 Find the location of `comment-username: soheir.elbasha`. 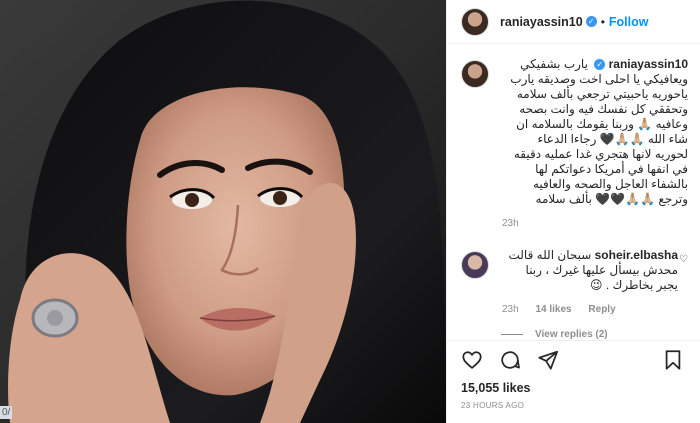

comment-username: soheir.elbasha is located at coordinates (636, 255).